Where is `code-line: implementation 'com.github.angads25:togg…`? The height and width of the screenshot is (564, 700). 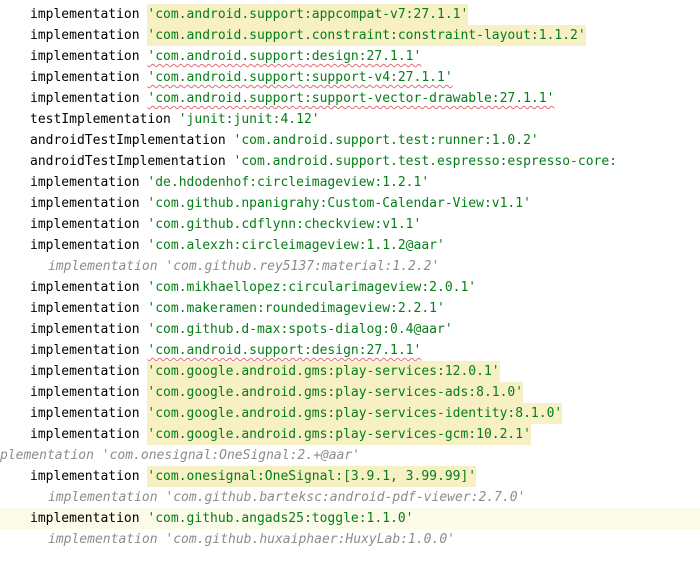 code-line: implementation 'com.github.angads25:togg… is located at coordinates (350, 518).